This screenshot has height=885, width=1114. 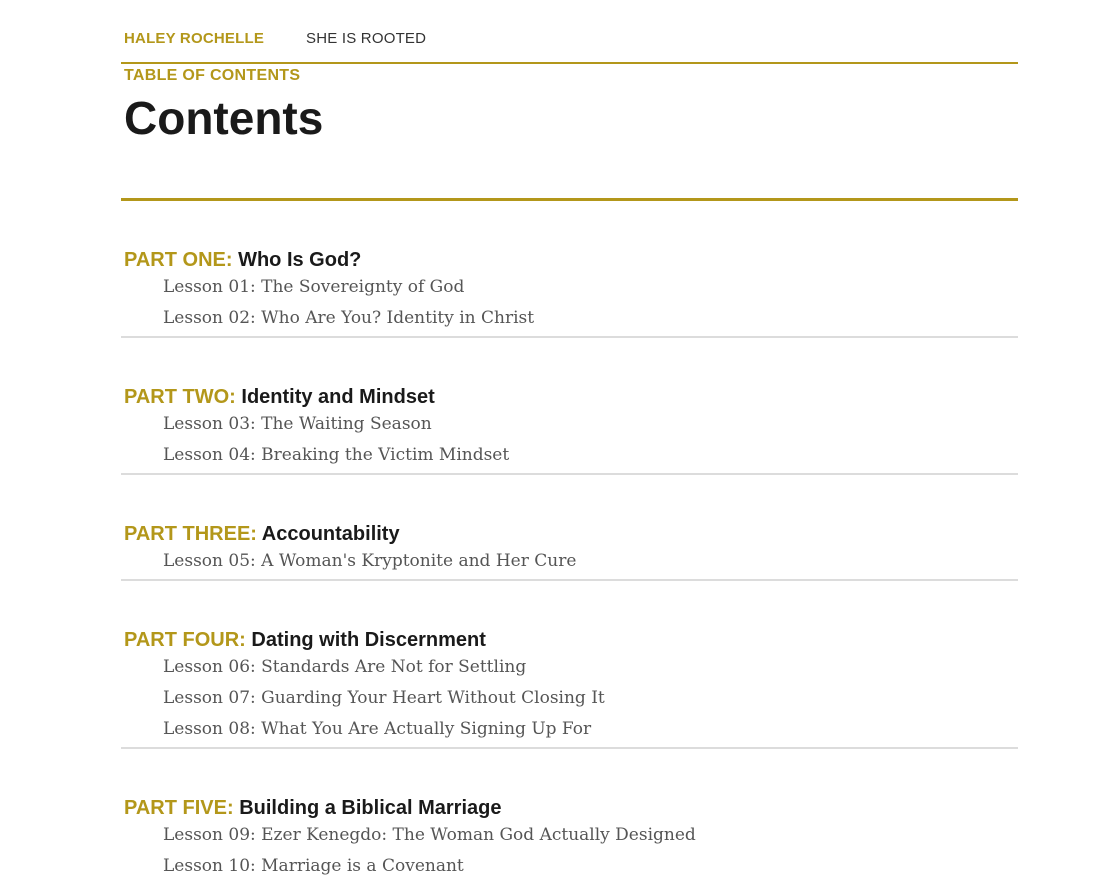 I want to click on part-label: PART ONE:, so click(x=178, y=260).